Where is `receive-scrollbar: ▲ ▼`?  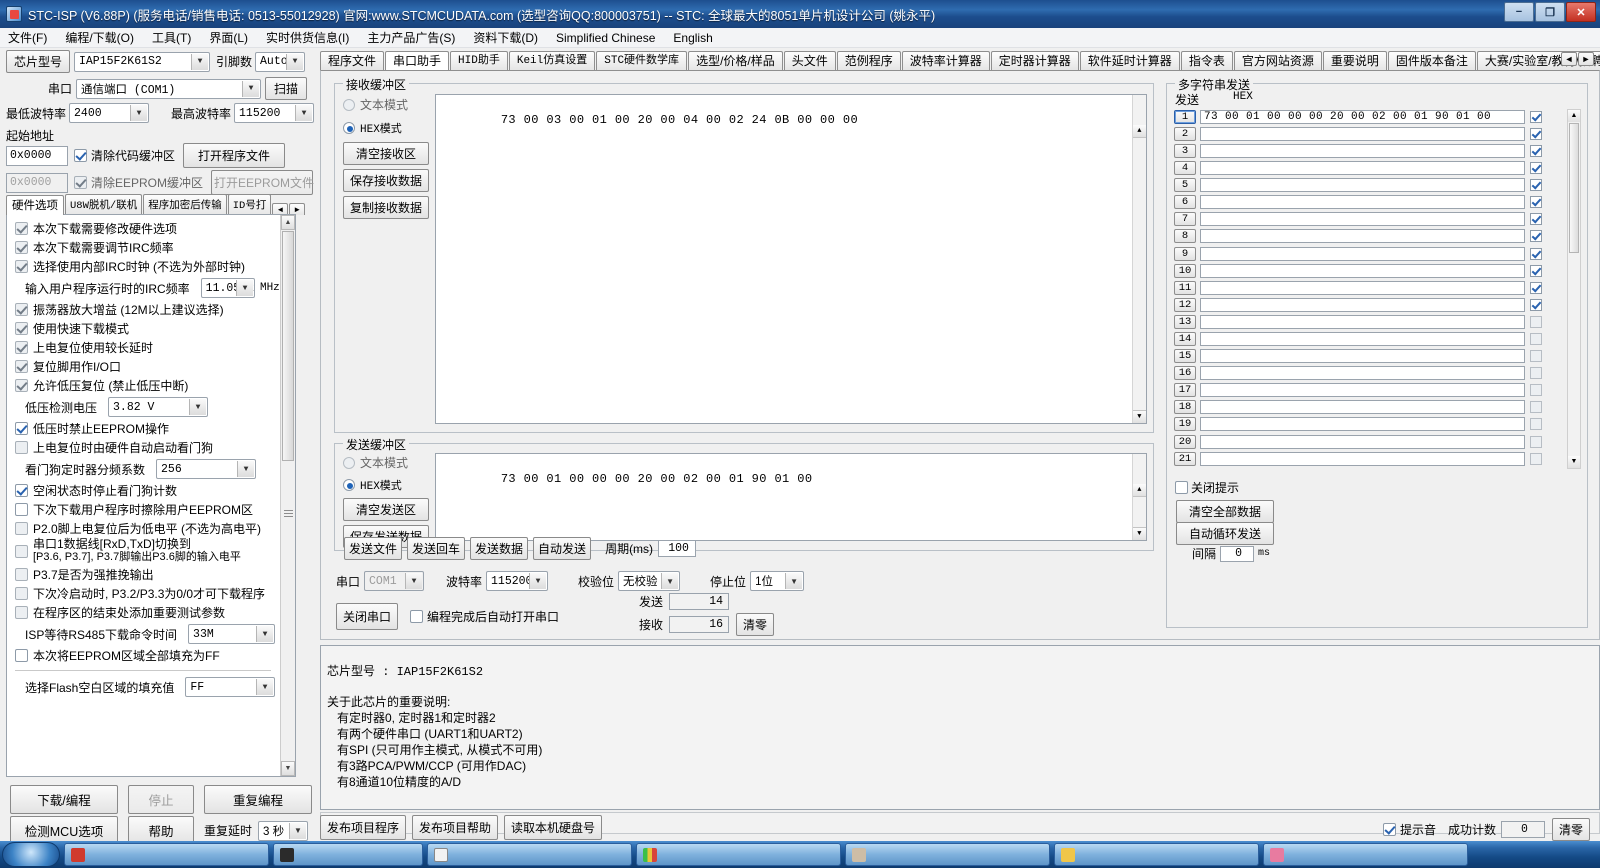
receive-scrollbar: ▲ ▼ is located at coordinates (1139, 259).